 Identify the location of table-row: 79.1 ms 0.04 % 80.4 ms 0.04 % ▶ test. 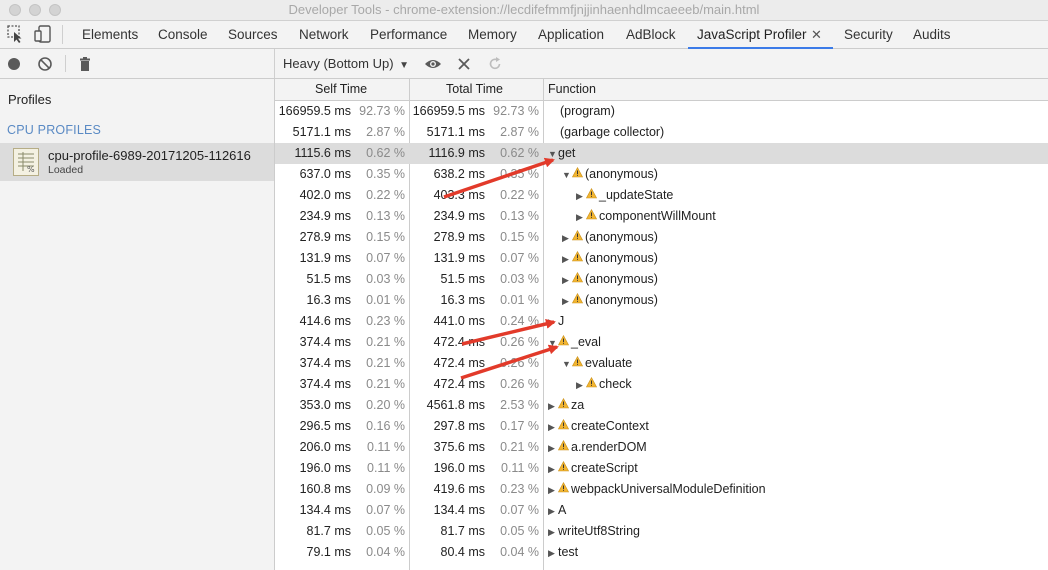
(661, 552).